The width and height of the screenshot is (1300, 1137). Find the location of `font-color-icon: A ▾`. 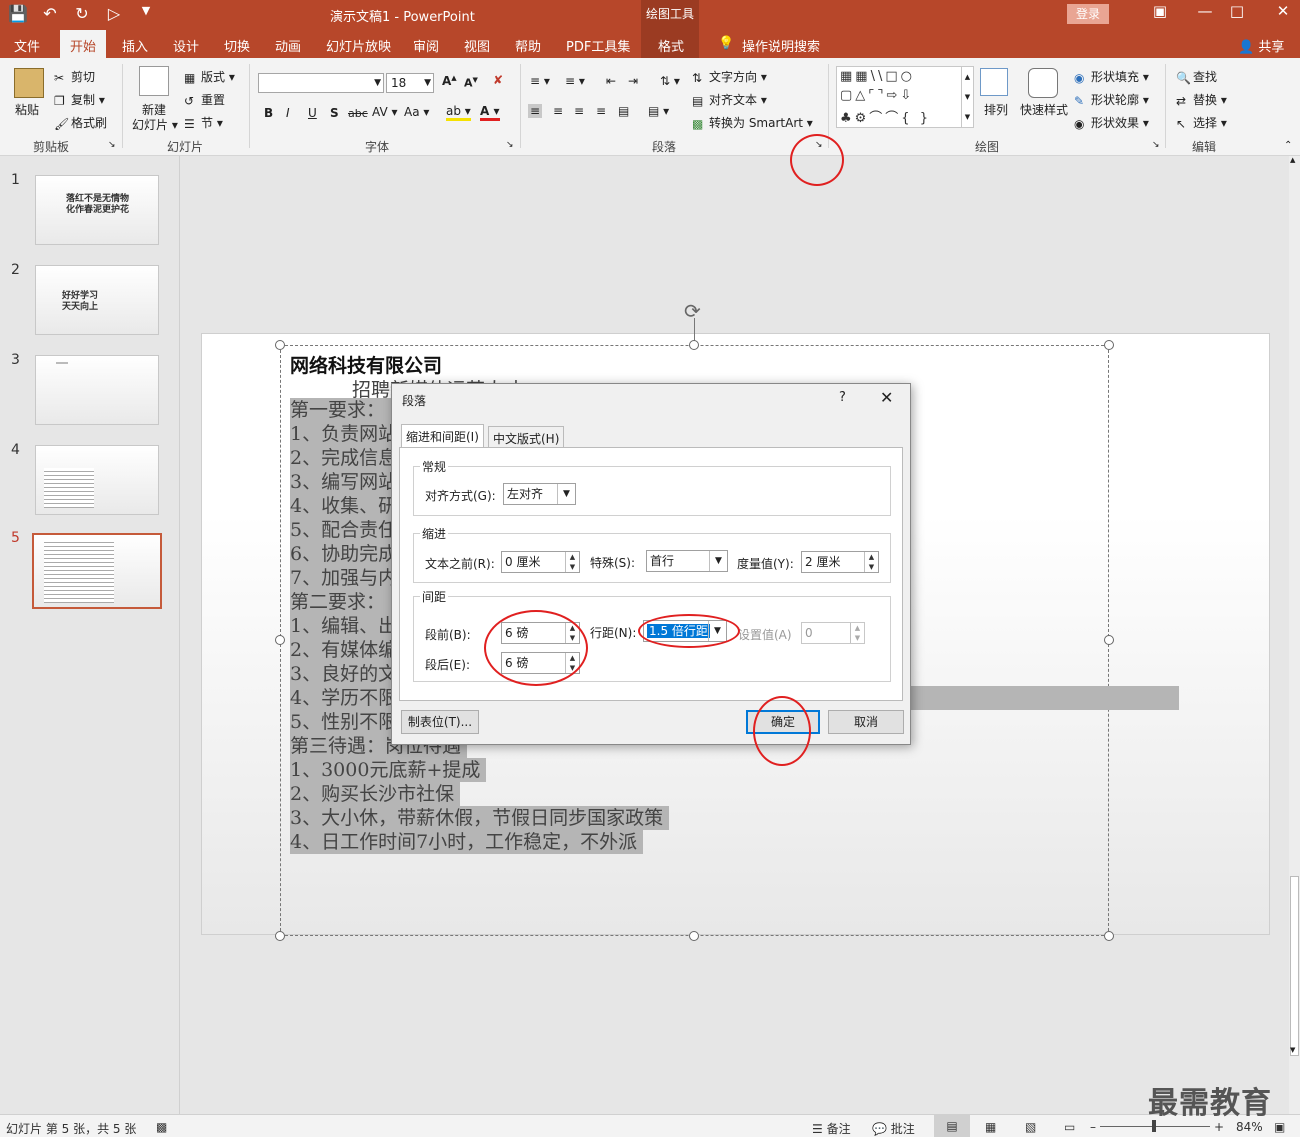

font-color-icon: A ▾ is located at coordinates (490, 112).